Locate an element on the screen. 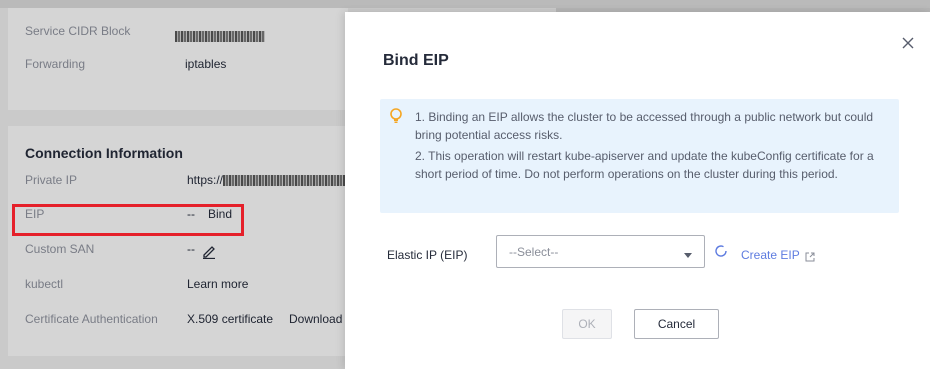 The height and width of the screenshot is (369, 930). private-ip-label: Private IP is located at coordinates (51, 180).